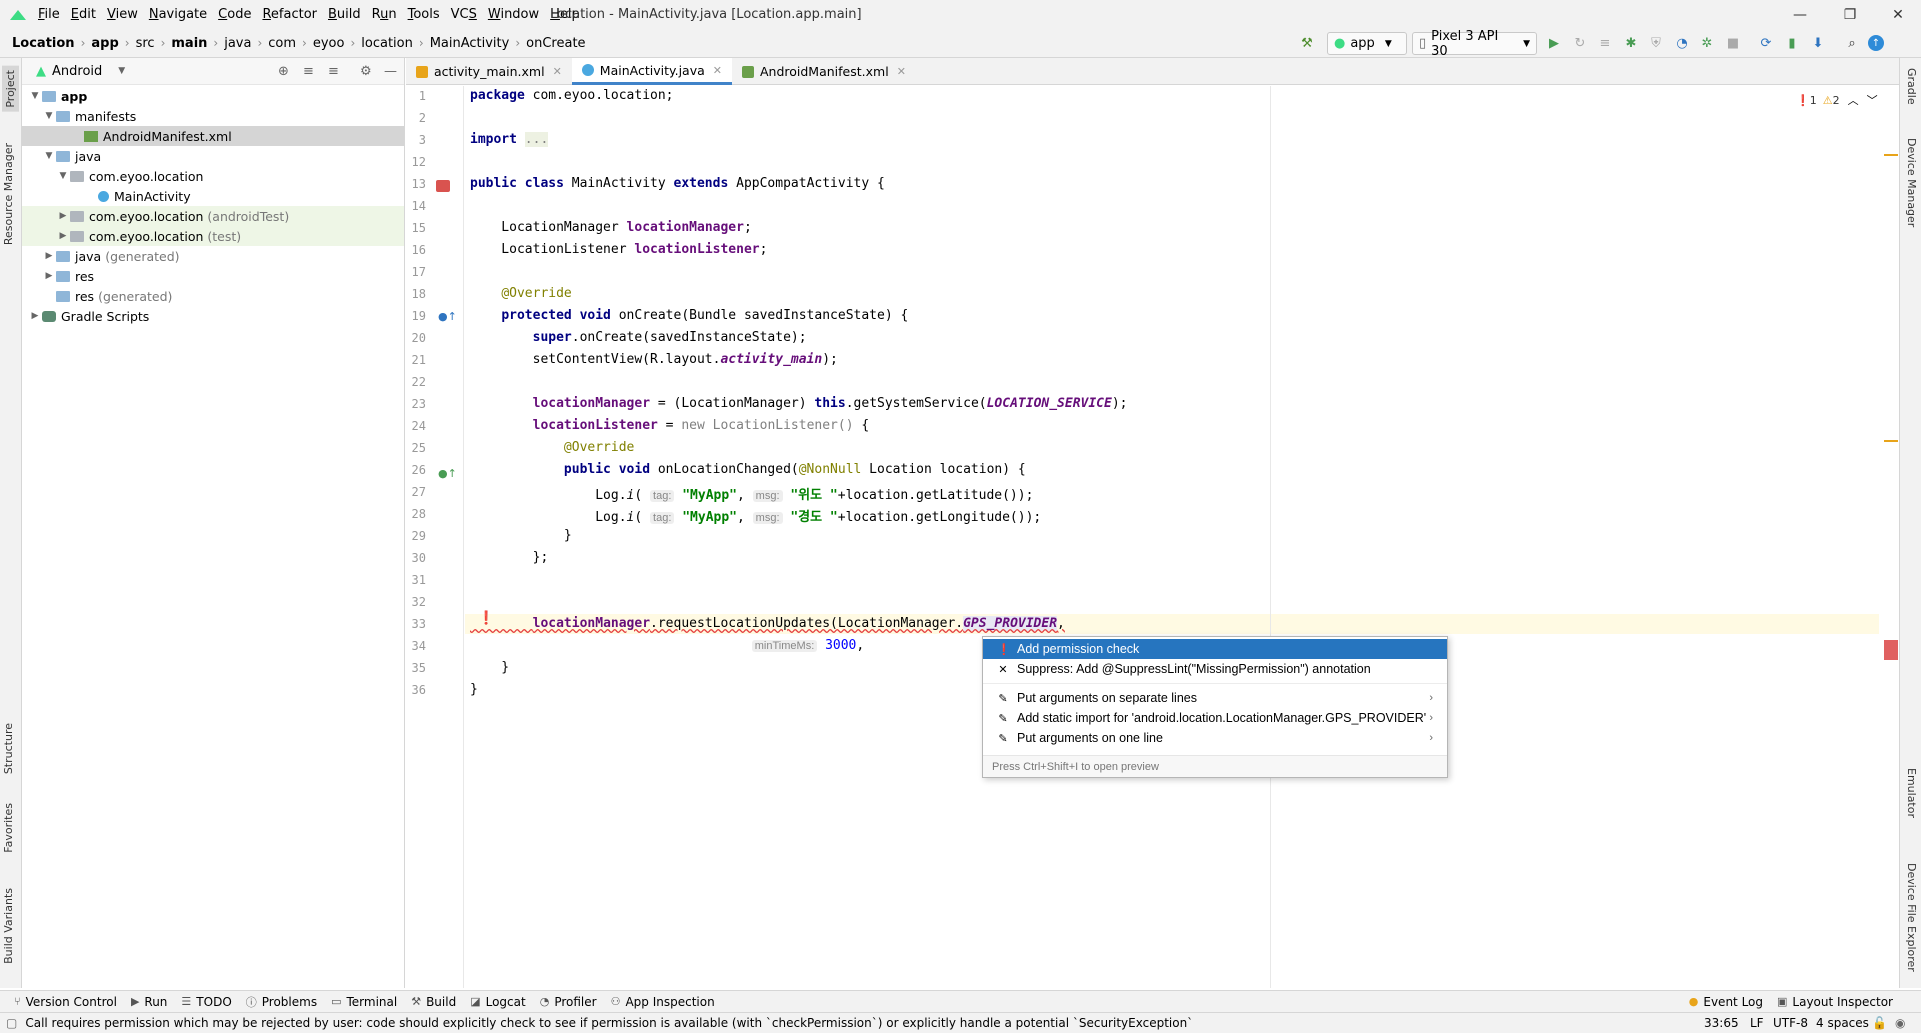  Describe the element at coordinates (1852, 43) in the screenshot. I see `search-icon: ⌕` at that location.